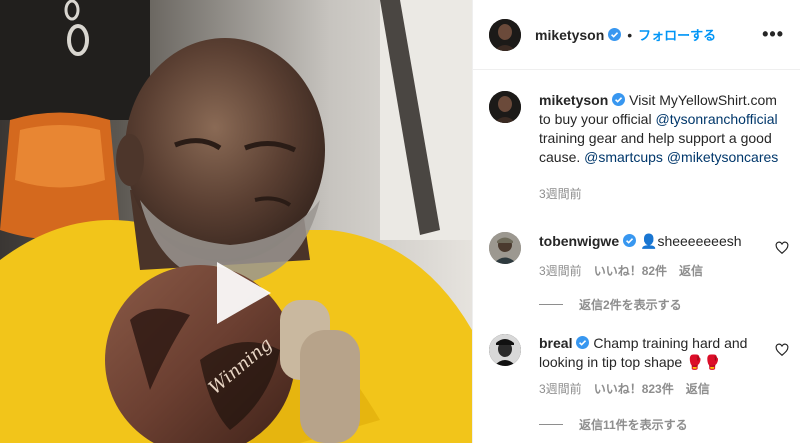 This screenshot has width=800, height=443. Describe the element at coordinates (623, 157) in the screenshot. I see `mention-link-smartcups: @smartcups` at that location.